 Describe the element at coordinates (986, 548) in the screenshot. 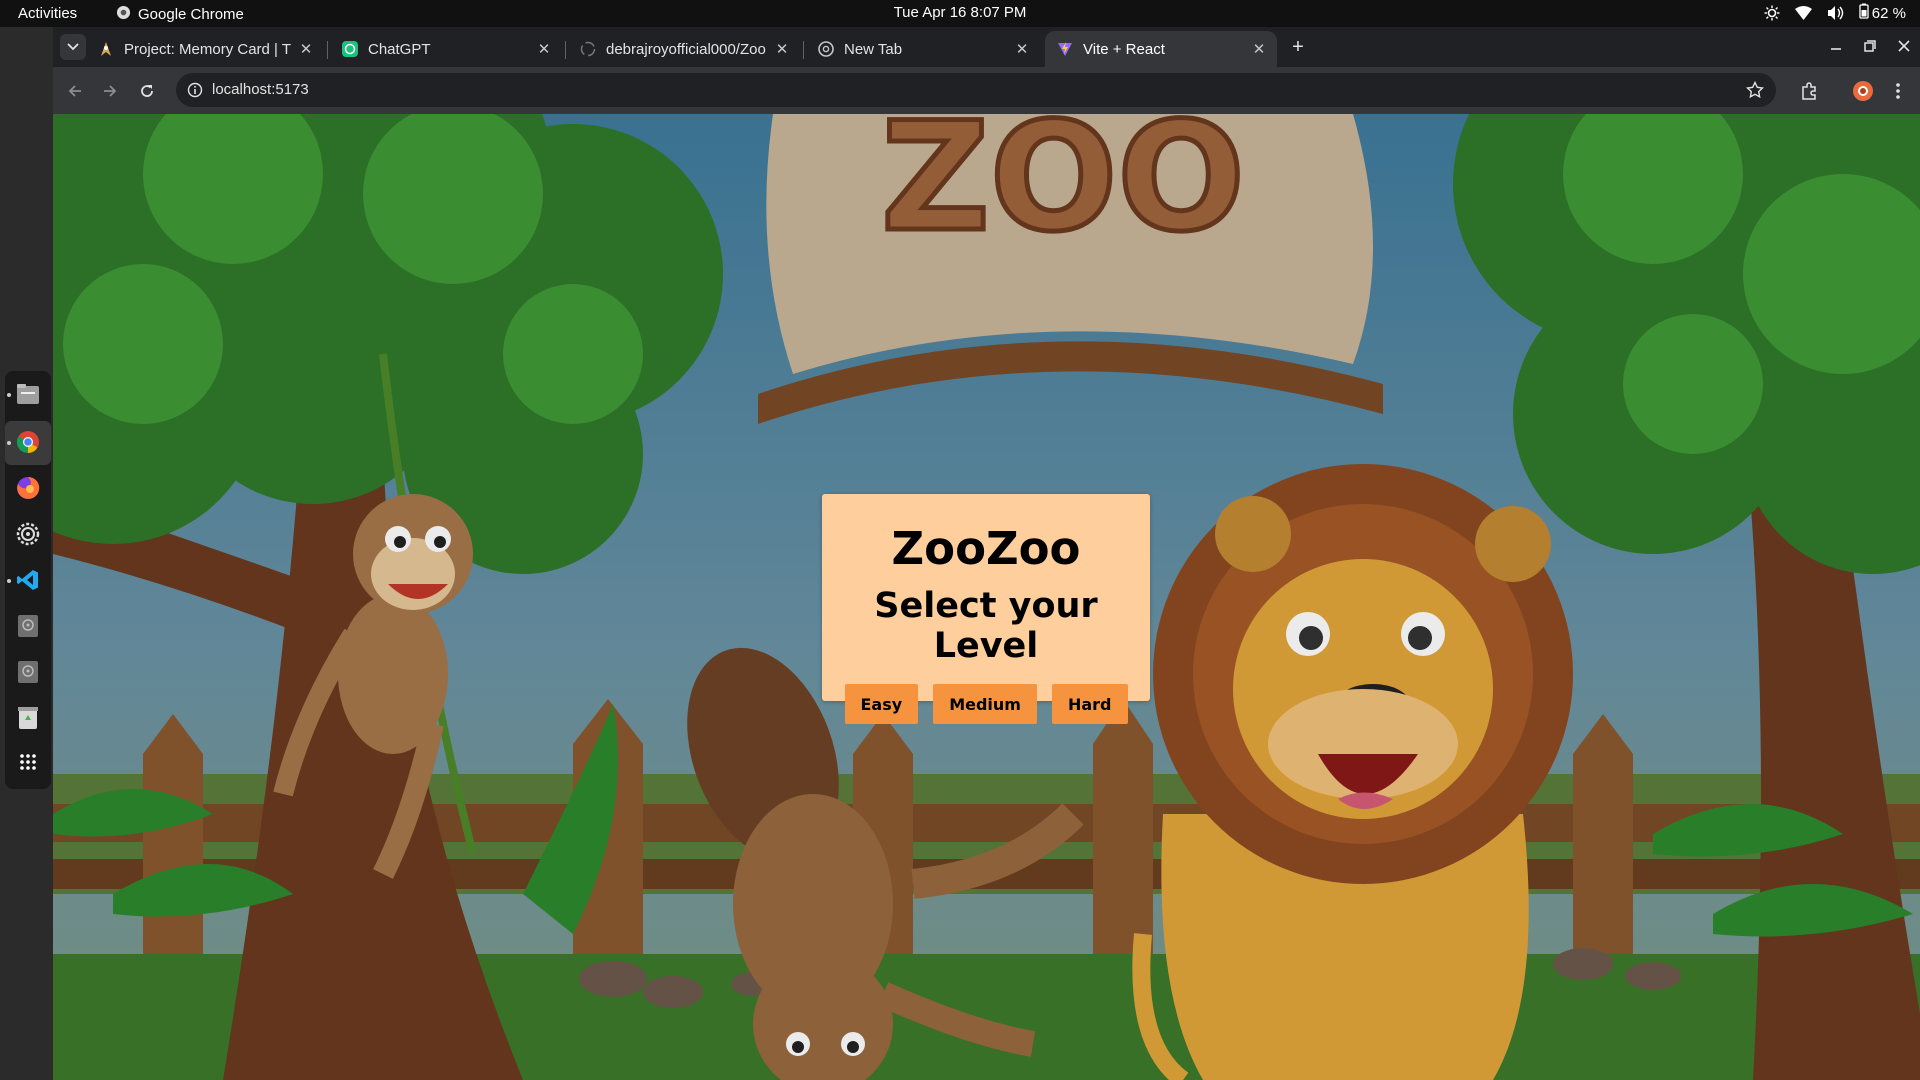

I see `game-title: ZooZoo` at that location.